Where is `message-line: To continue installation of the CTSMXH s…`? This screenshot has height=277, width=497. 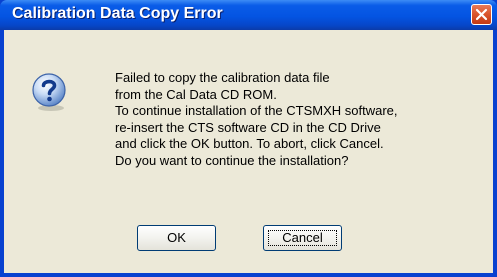
message-line: To continue installation of the CTSMXH s… is located at coordinates (256, 110).